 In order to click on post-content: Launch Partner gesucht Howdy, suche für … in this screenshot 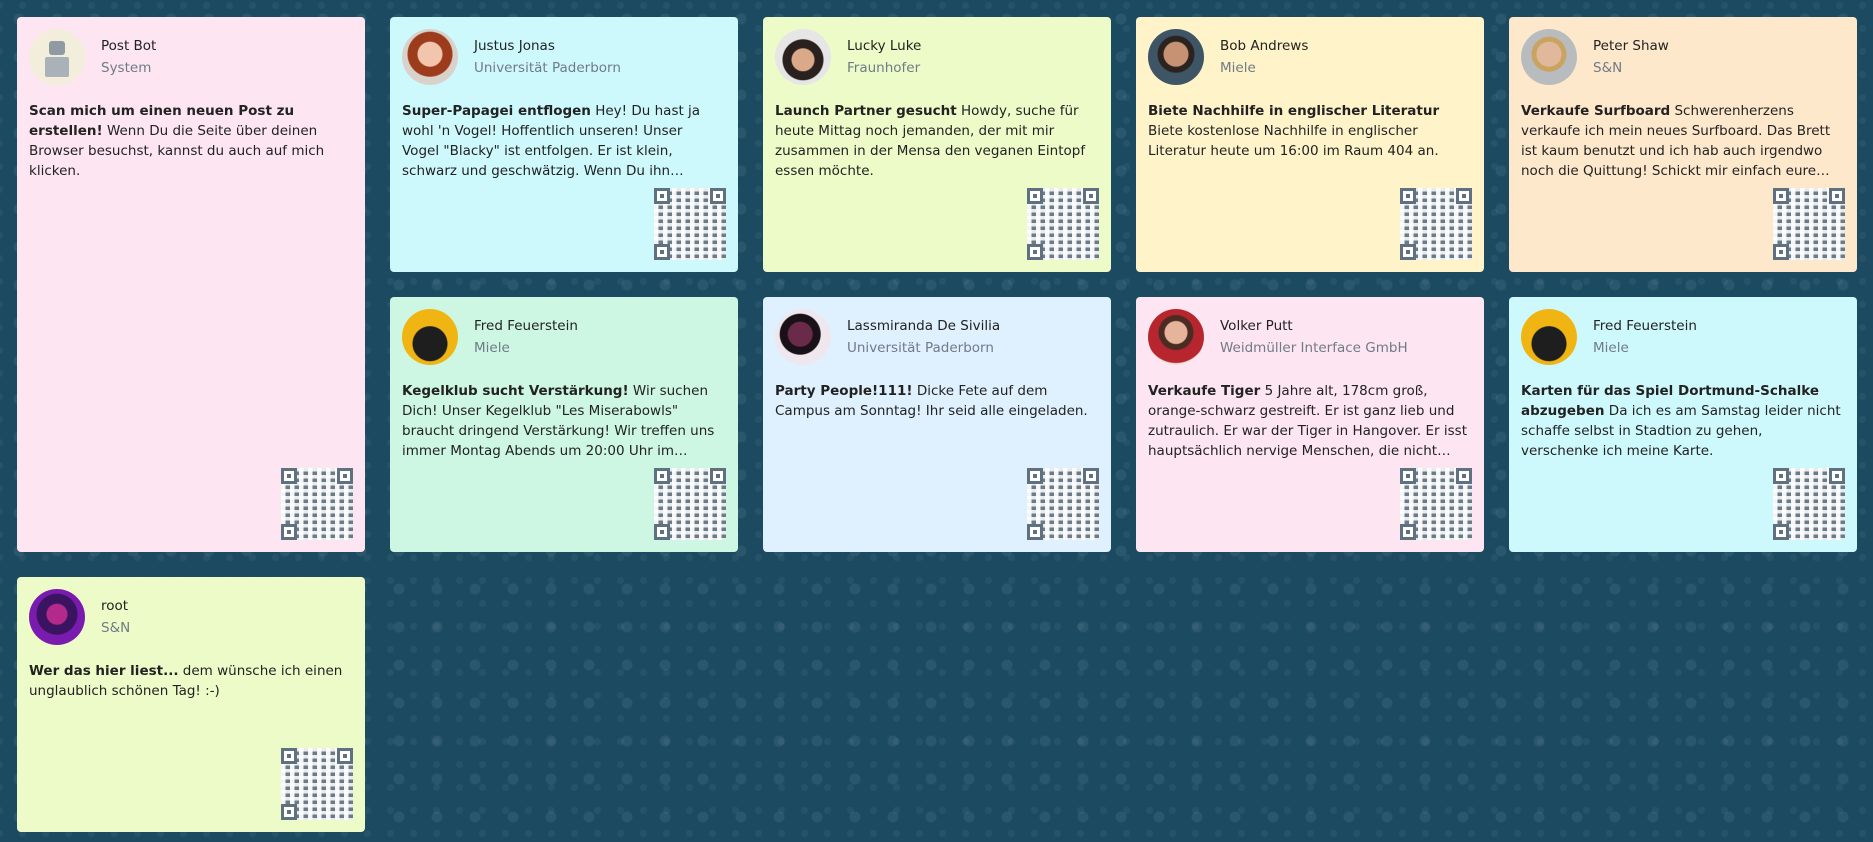, I will do `click(937, 141)`.